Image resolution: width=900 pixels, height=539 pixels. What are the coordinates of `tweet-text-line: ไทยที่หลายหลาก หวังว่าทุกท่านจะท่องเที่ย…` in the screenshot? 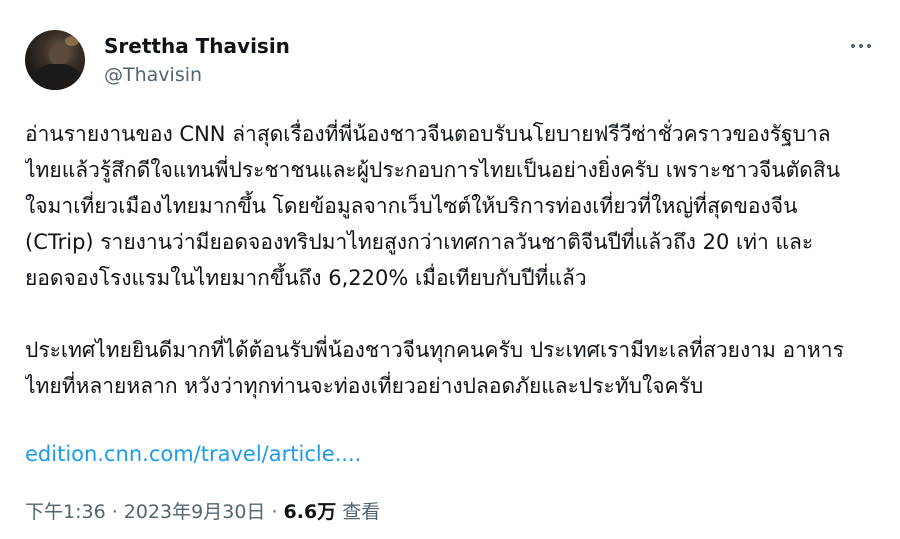 It's located at (364, 386).